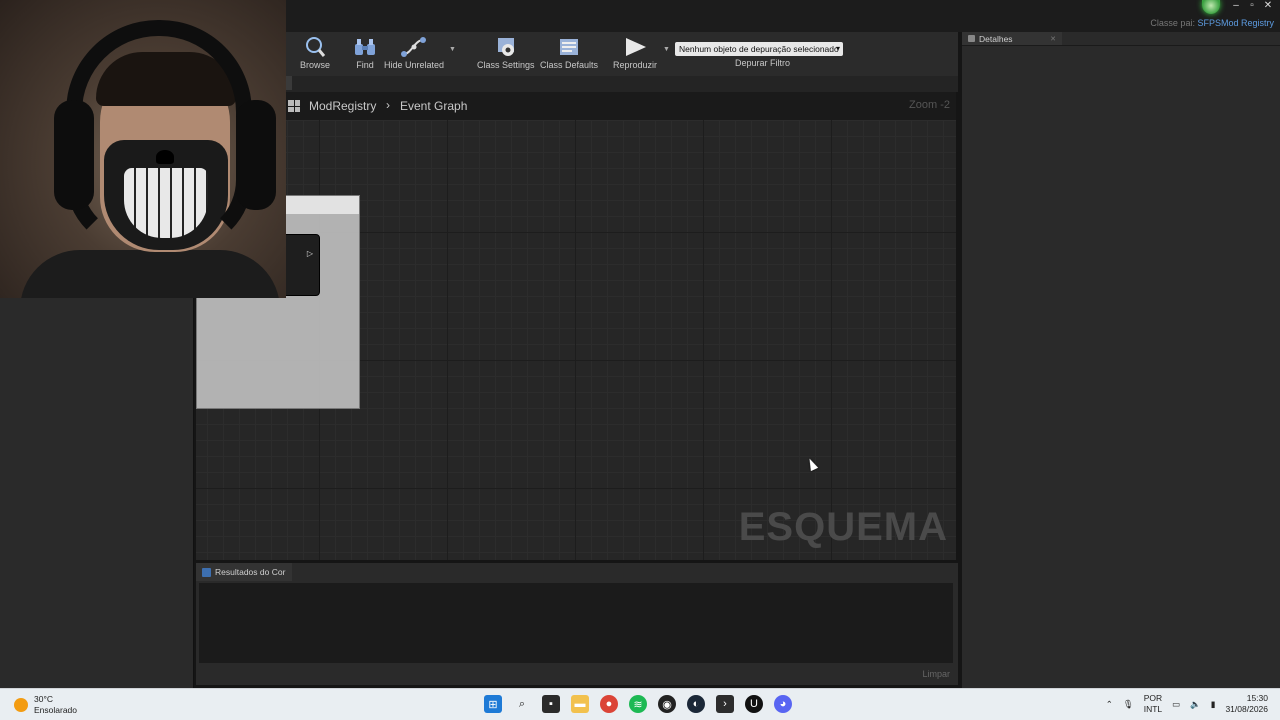 The height and width of the screenshot is (720, 1280). Describe the element at coordinates (971, 38) in the screenshot. I see `details-icon` at that location.